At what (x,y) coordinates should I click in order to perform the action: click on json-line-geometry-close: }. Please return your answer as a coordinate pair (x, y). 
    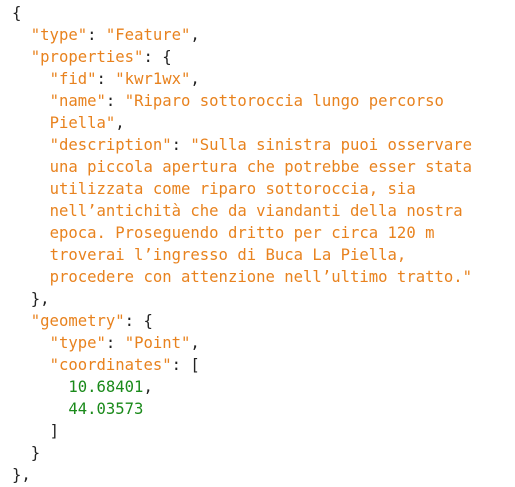
    Looking at the image, I should click on (35, 453).